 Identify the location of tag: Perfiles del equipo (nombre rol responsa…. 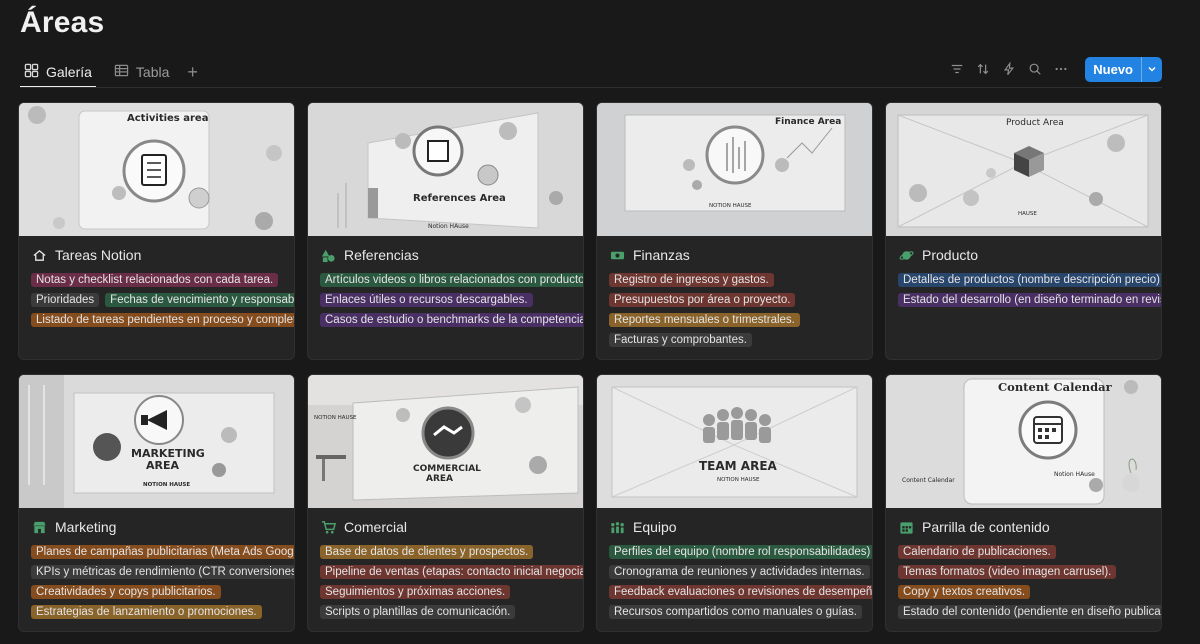
(740, 552).